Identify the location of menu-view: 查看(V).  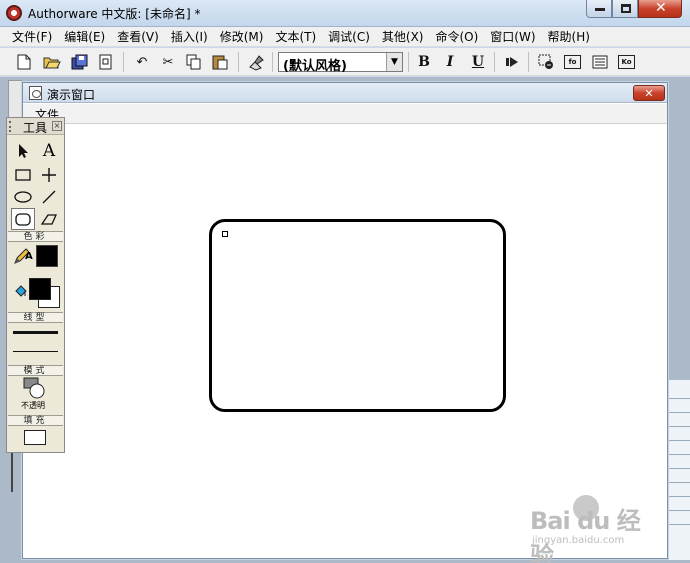
(138, 36).